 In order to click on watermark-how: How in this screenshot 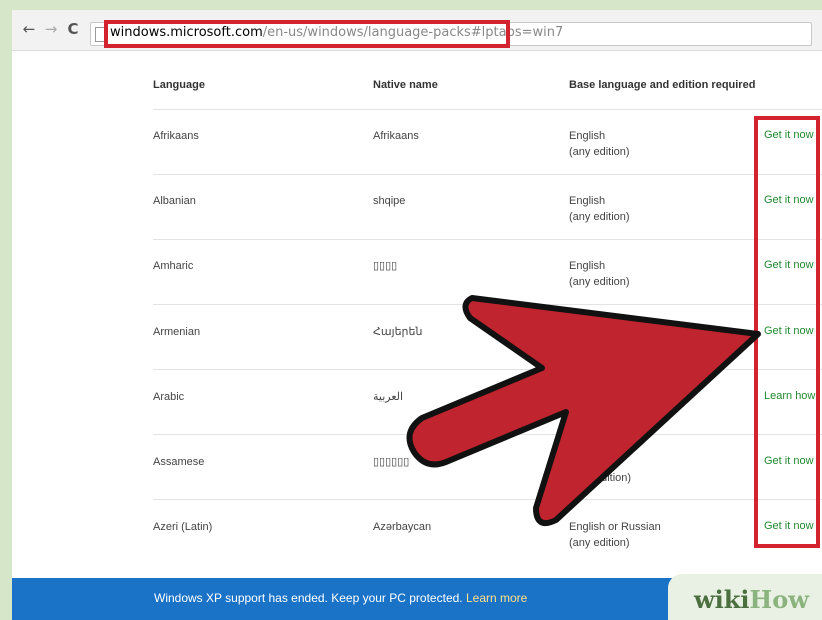, I will do `click(779, 599)`.